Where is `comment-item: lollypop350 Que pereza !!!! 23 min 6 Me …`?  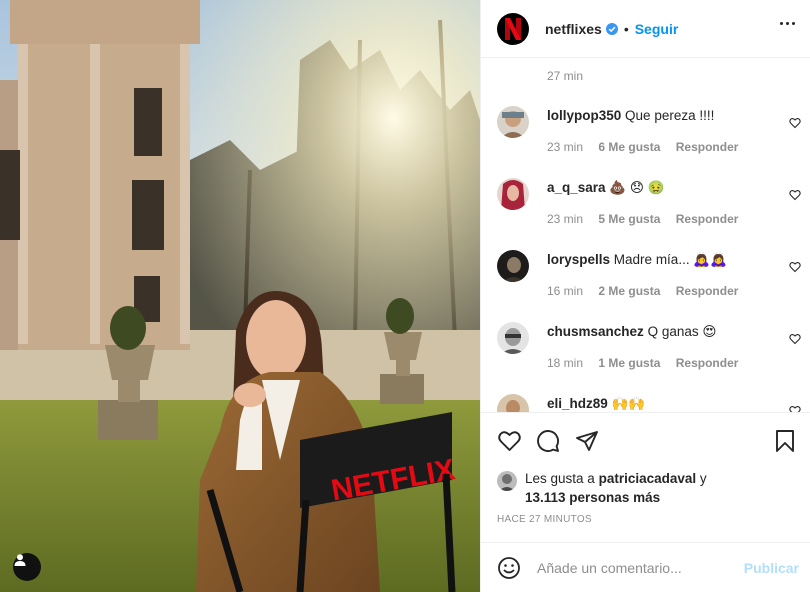
comment-item: lollypop350 Que pereza !!!! 23 min 6 Me … is located at coordinates (649, 136).